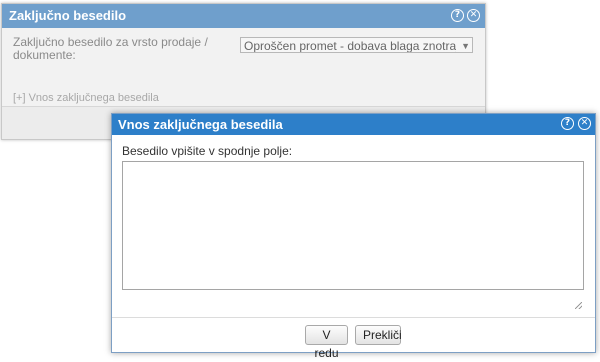  I want to click on ok-button: V redu, so click(326, 342).